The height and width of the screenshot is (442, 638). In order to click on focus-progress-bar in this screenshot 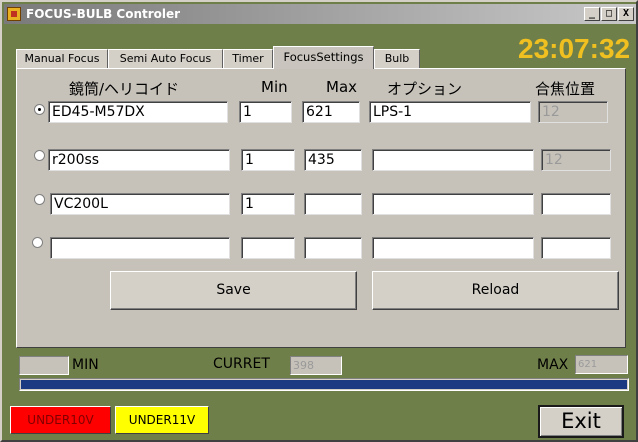, I will do `click(324, 384)`.